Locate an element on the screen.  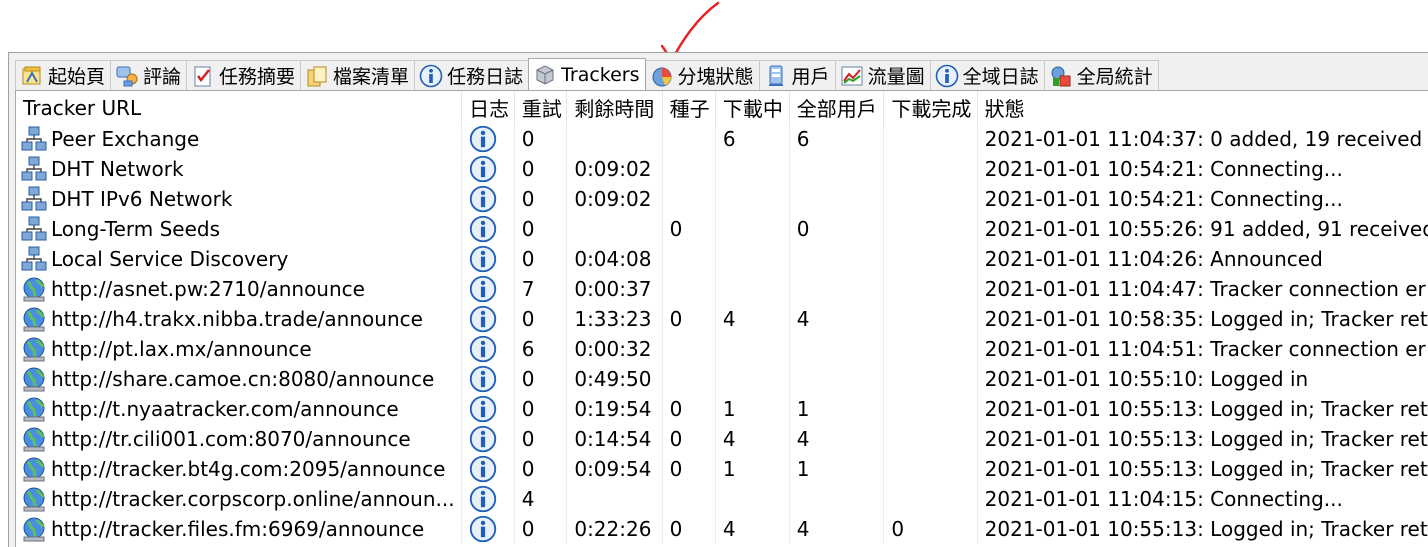
column-header: Tracker URL is located at coordinates (239, 107).